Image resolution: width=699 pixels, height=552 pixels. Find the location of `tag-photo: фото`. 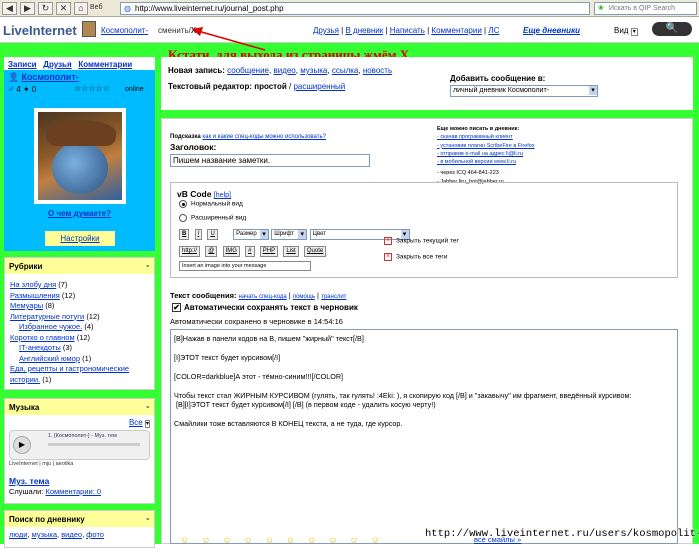

tag-photo: фото is located at coordinates (95, 534).